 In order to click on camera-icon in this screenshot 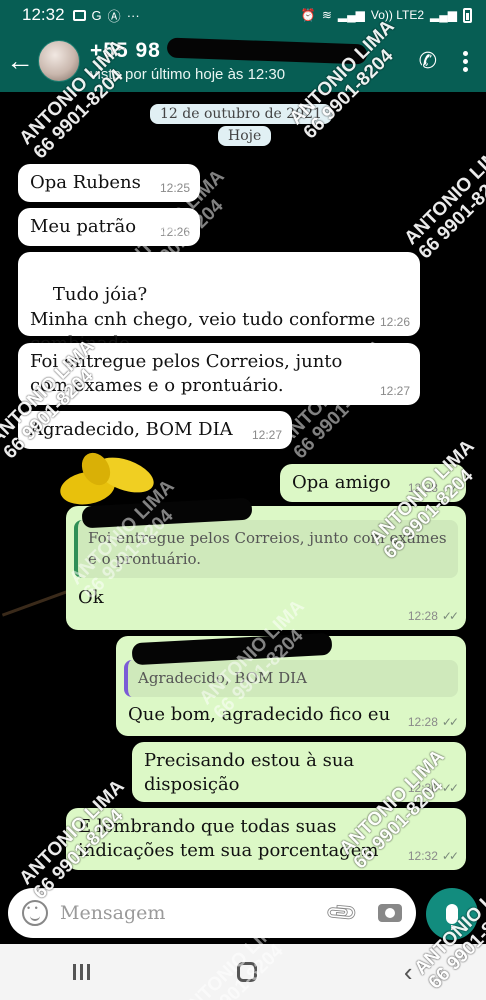, I will do `click(390, 913)`.